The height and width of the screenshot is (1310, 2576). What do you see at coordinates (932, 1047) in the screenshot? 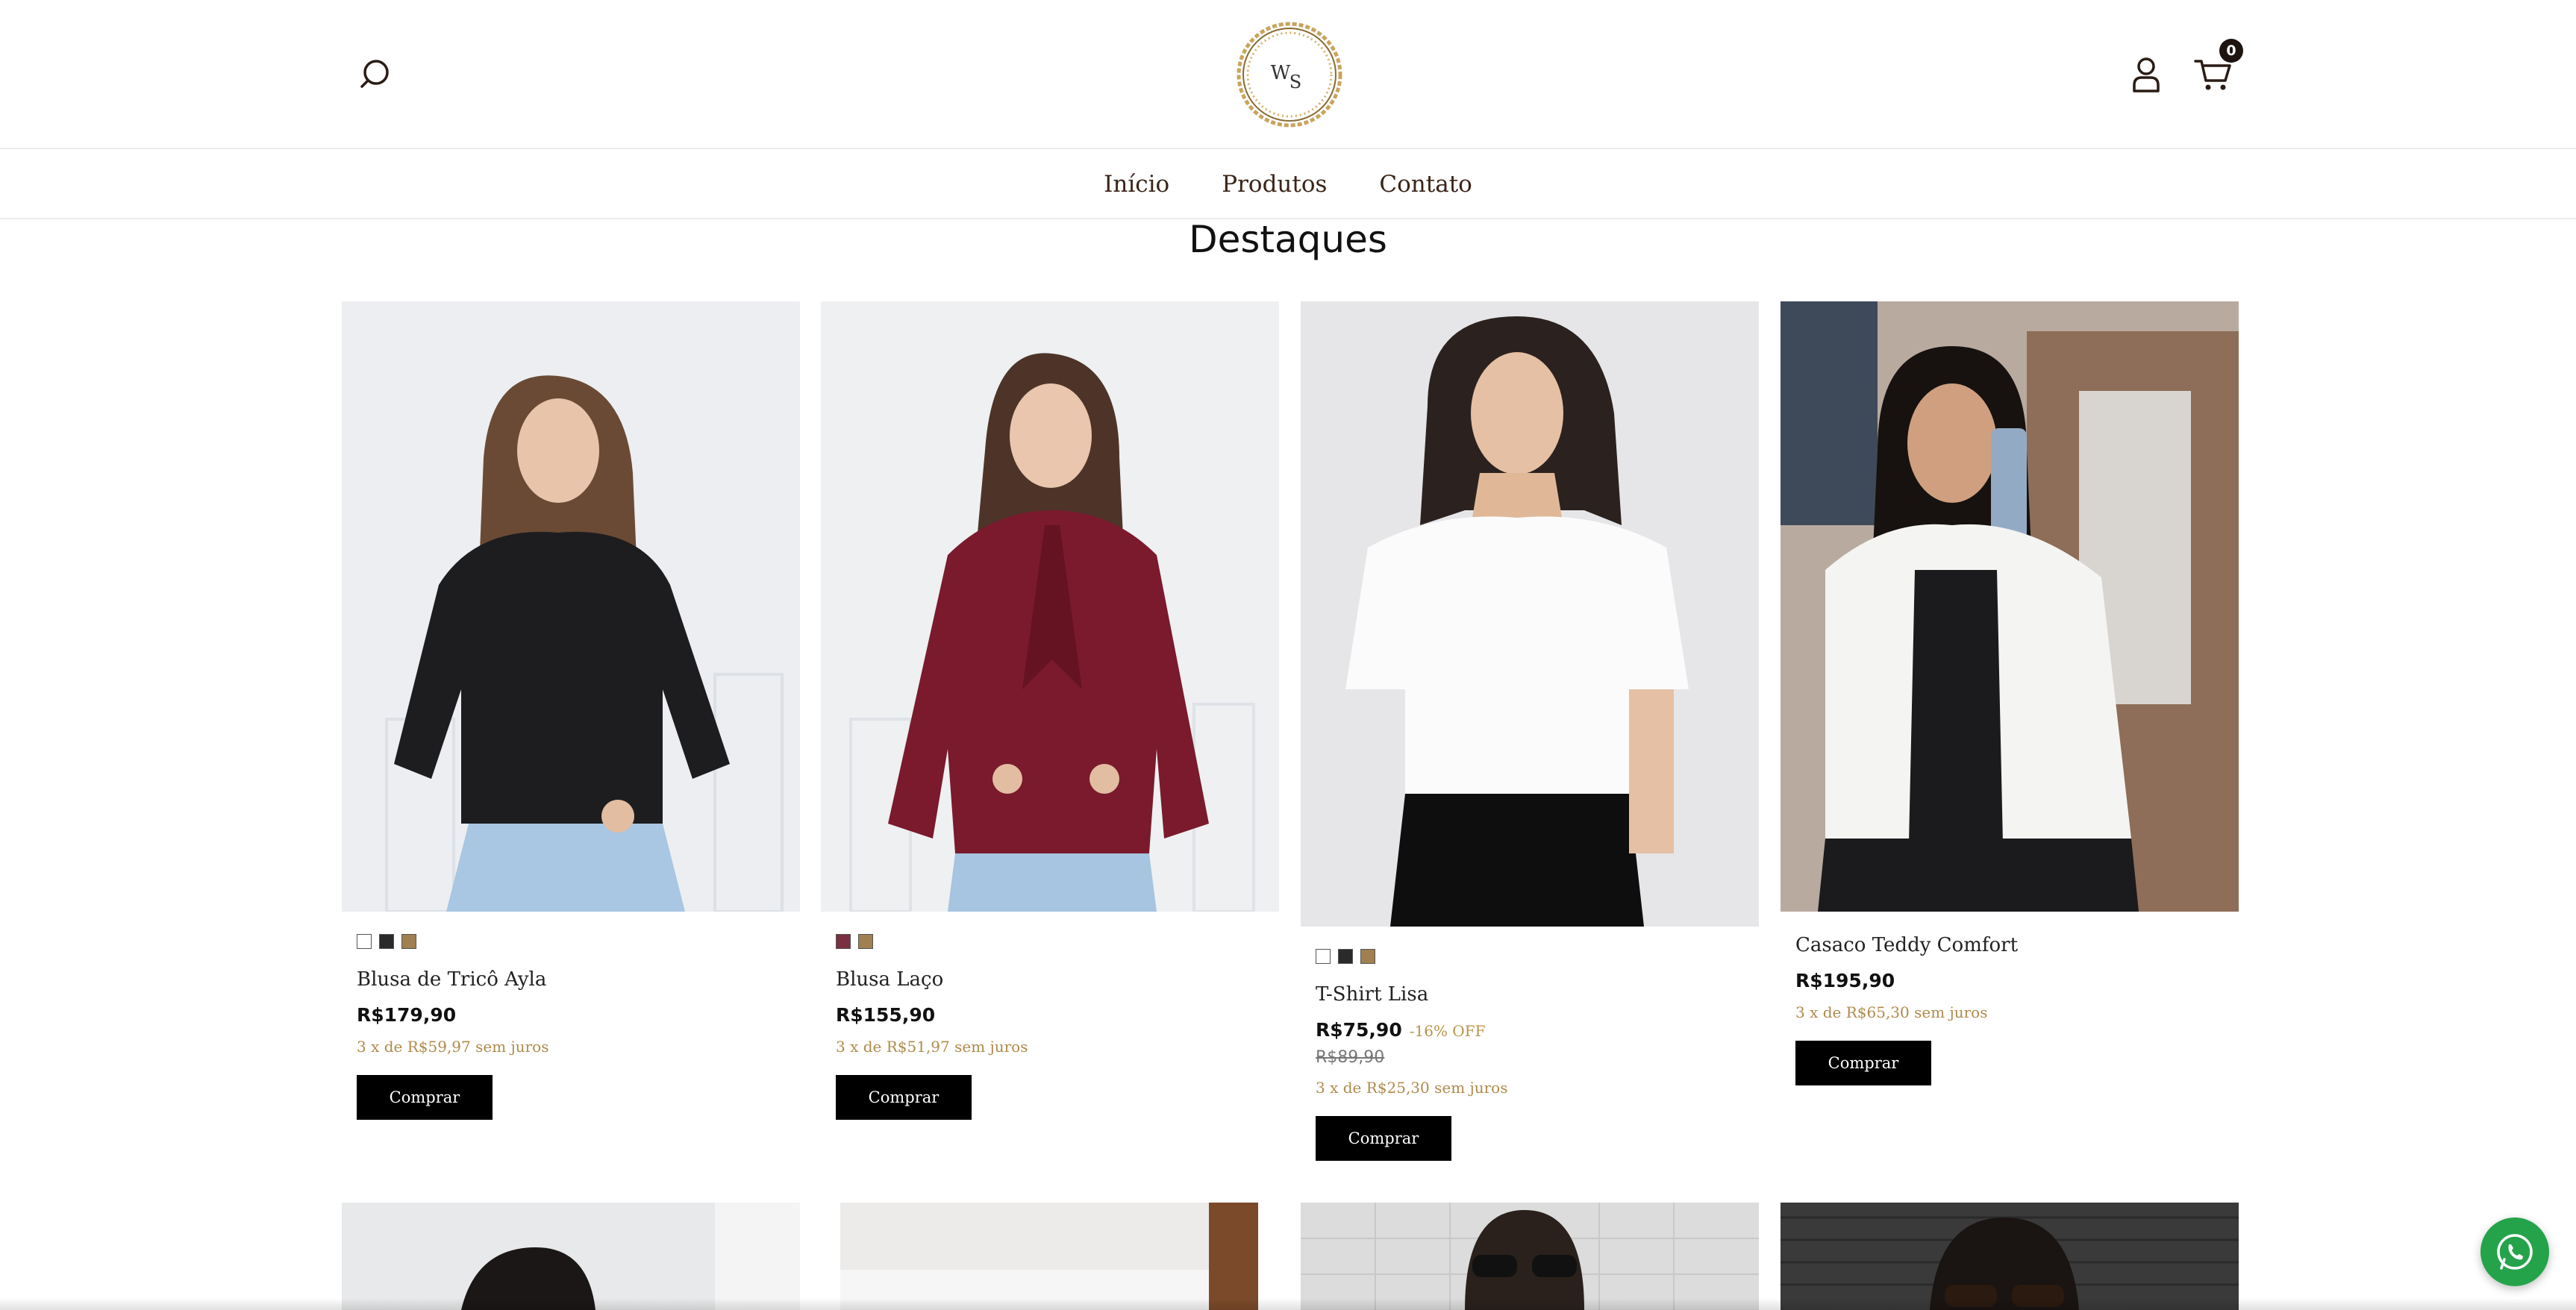
I see `installments-text: 3 x de R$51,97 sem juros` at bounding box center [932, 1047].